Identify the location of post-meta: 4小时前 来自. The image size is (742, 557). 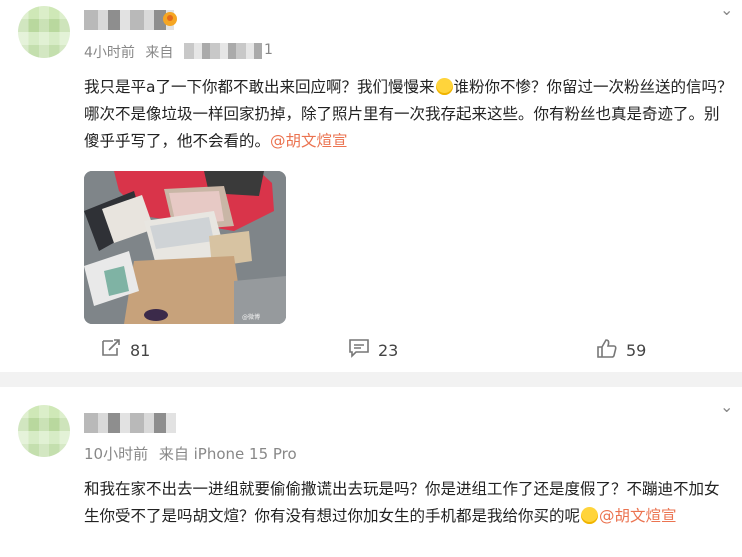
(128, 52).